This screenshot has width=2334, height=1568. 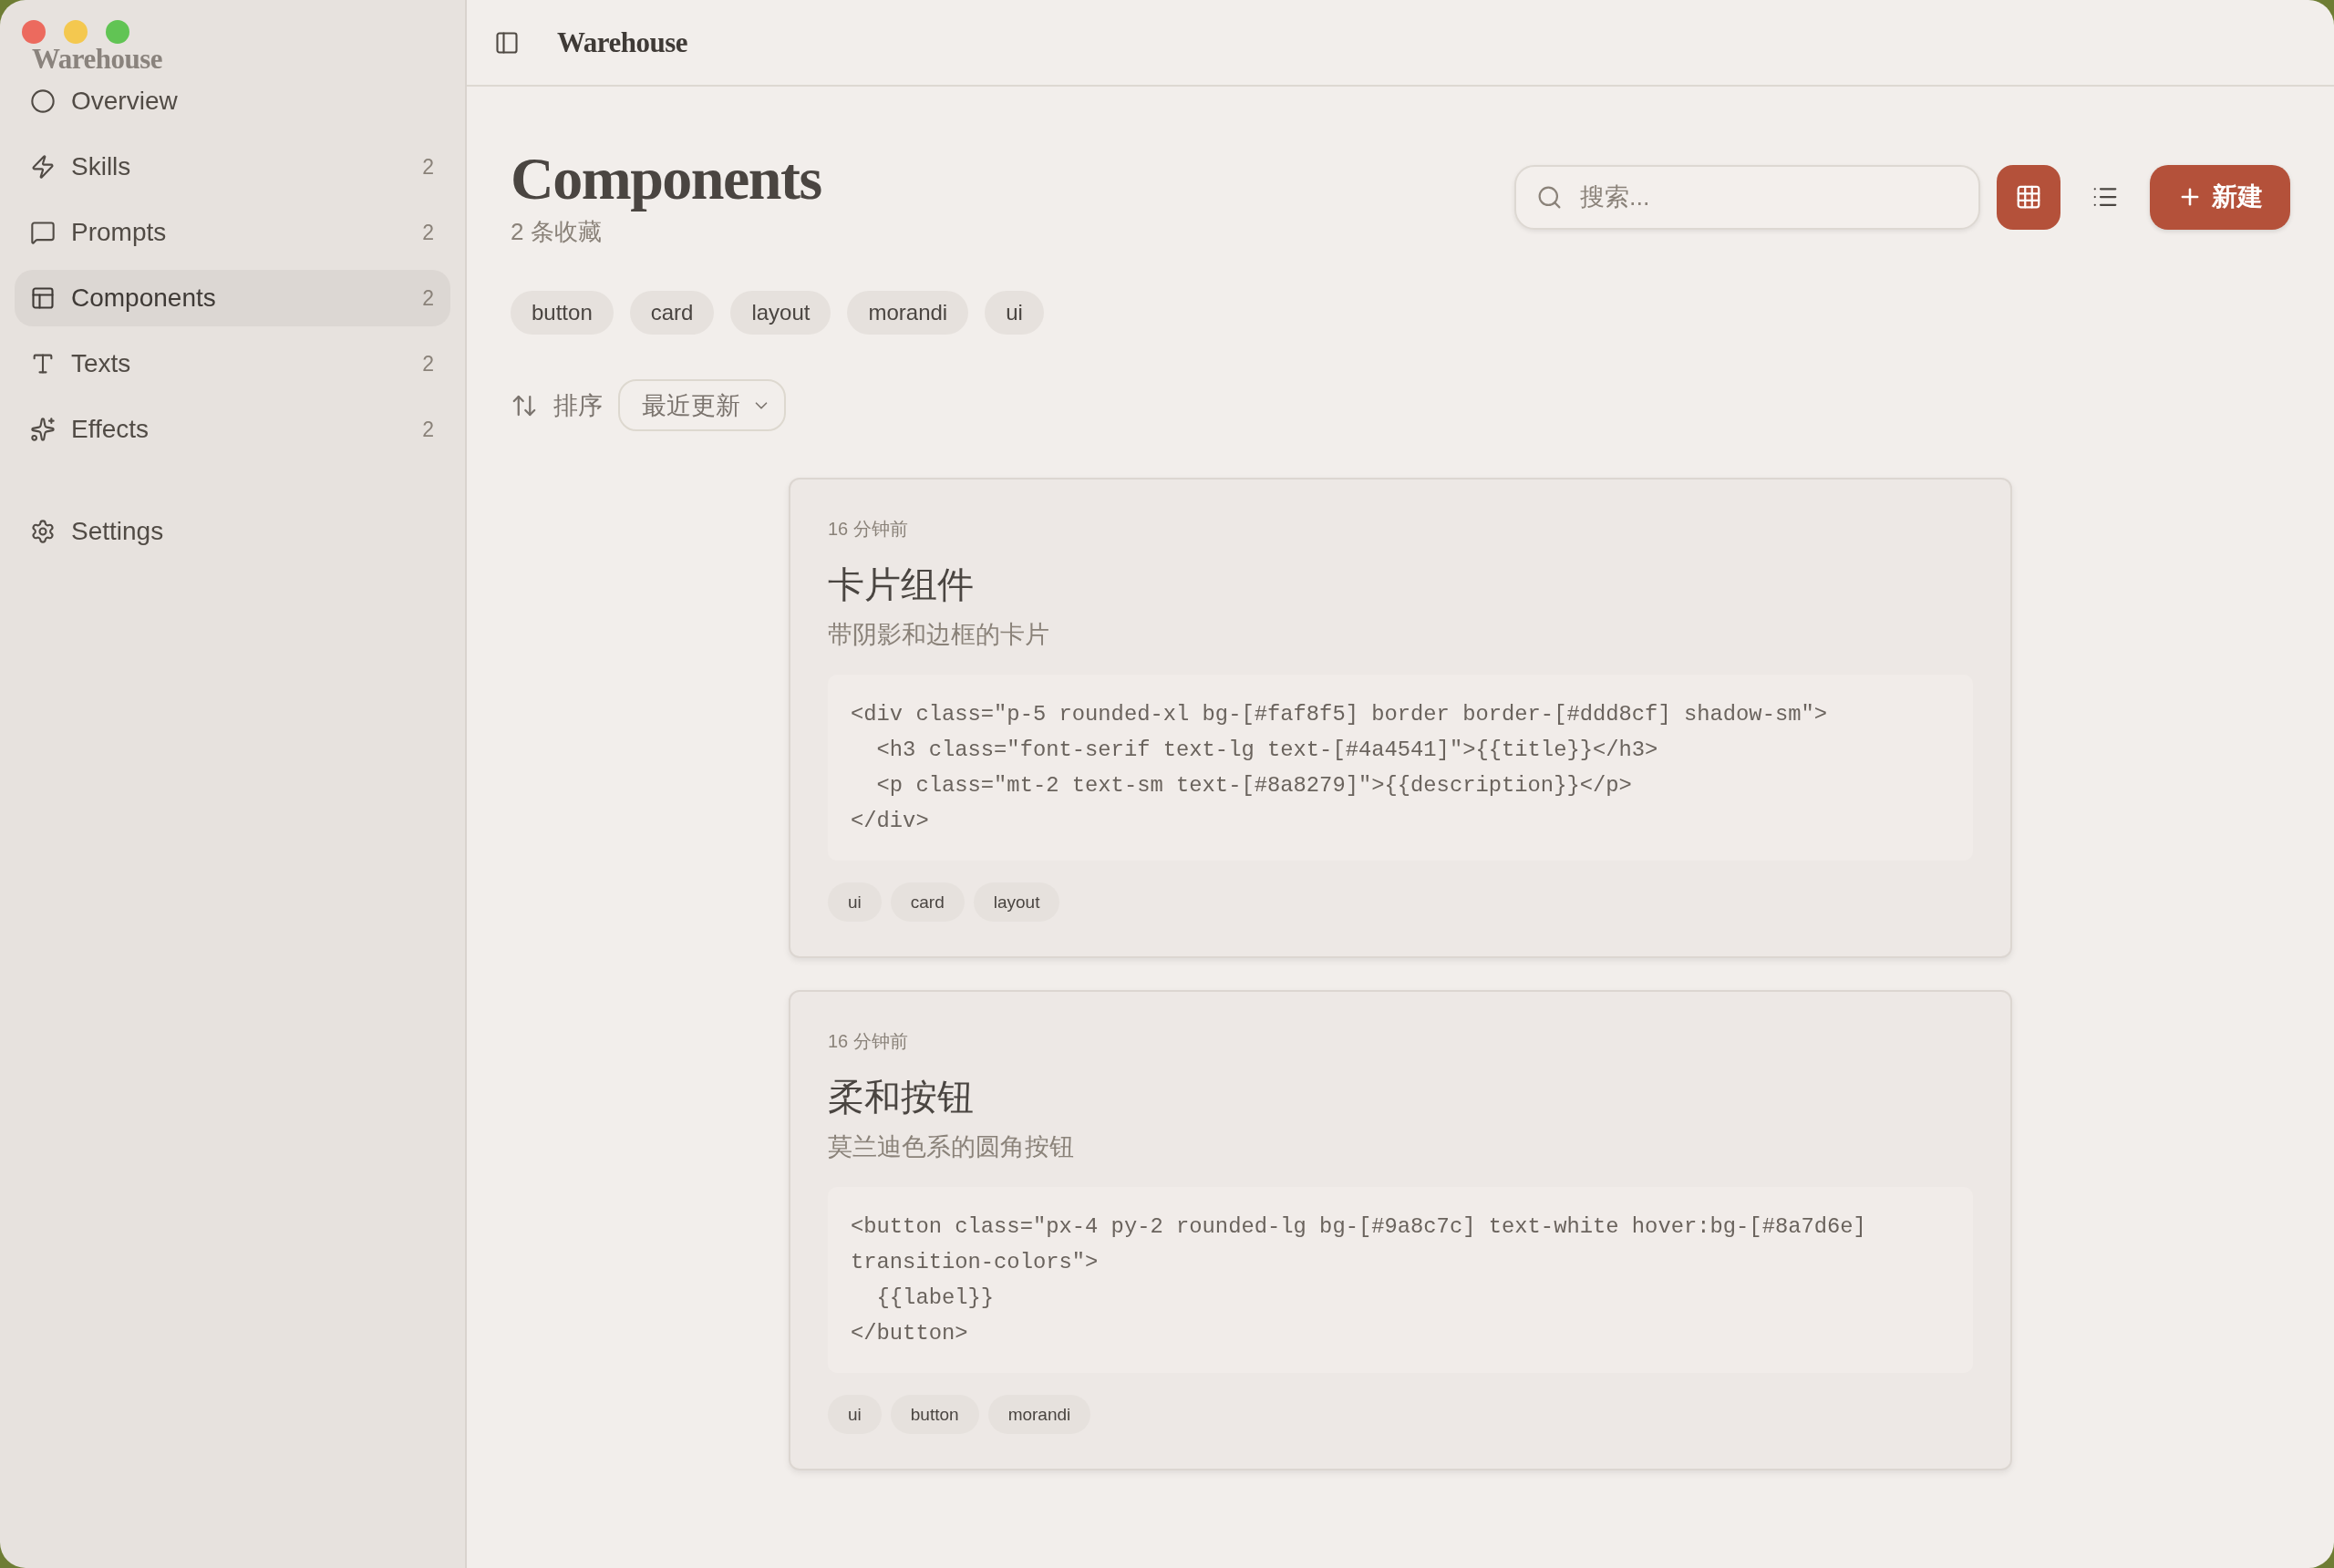 I want to click on new-button: 新建, so click(x=2220, y=197).